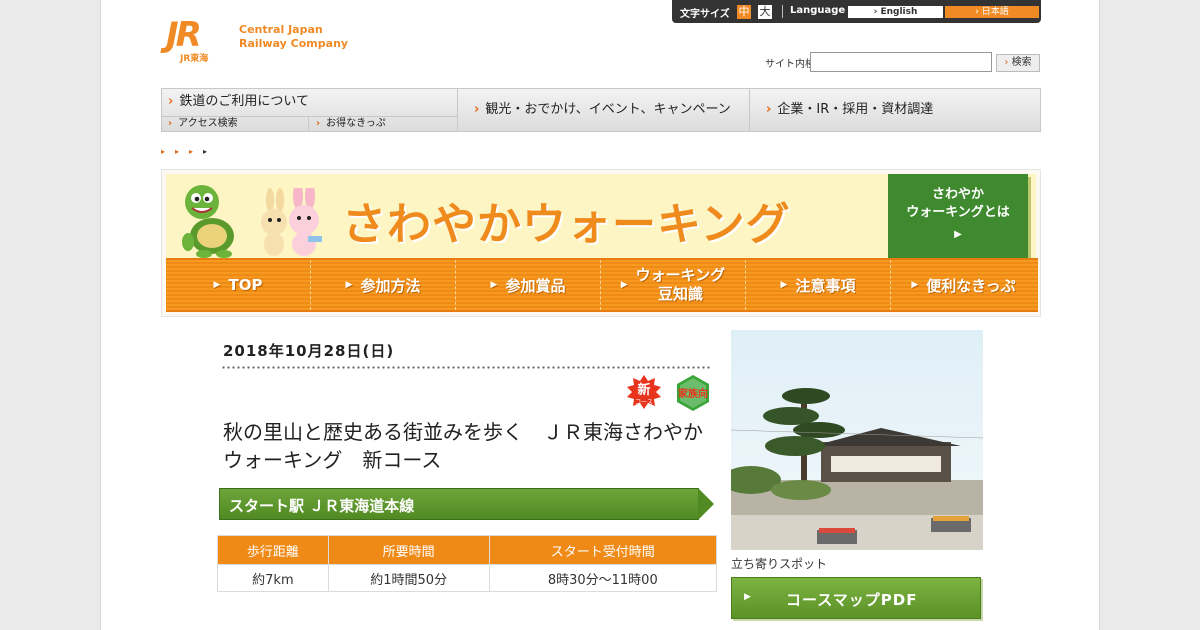 Image resolution: width=1200 pixels, height=630 pixels. I want to click on nav-access-search: › アクセス検索, so click(235, 124).